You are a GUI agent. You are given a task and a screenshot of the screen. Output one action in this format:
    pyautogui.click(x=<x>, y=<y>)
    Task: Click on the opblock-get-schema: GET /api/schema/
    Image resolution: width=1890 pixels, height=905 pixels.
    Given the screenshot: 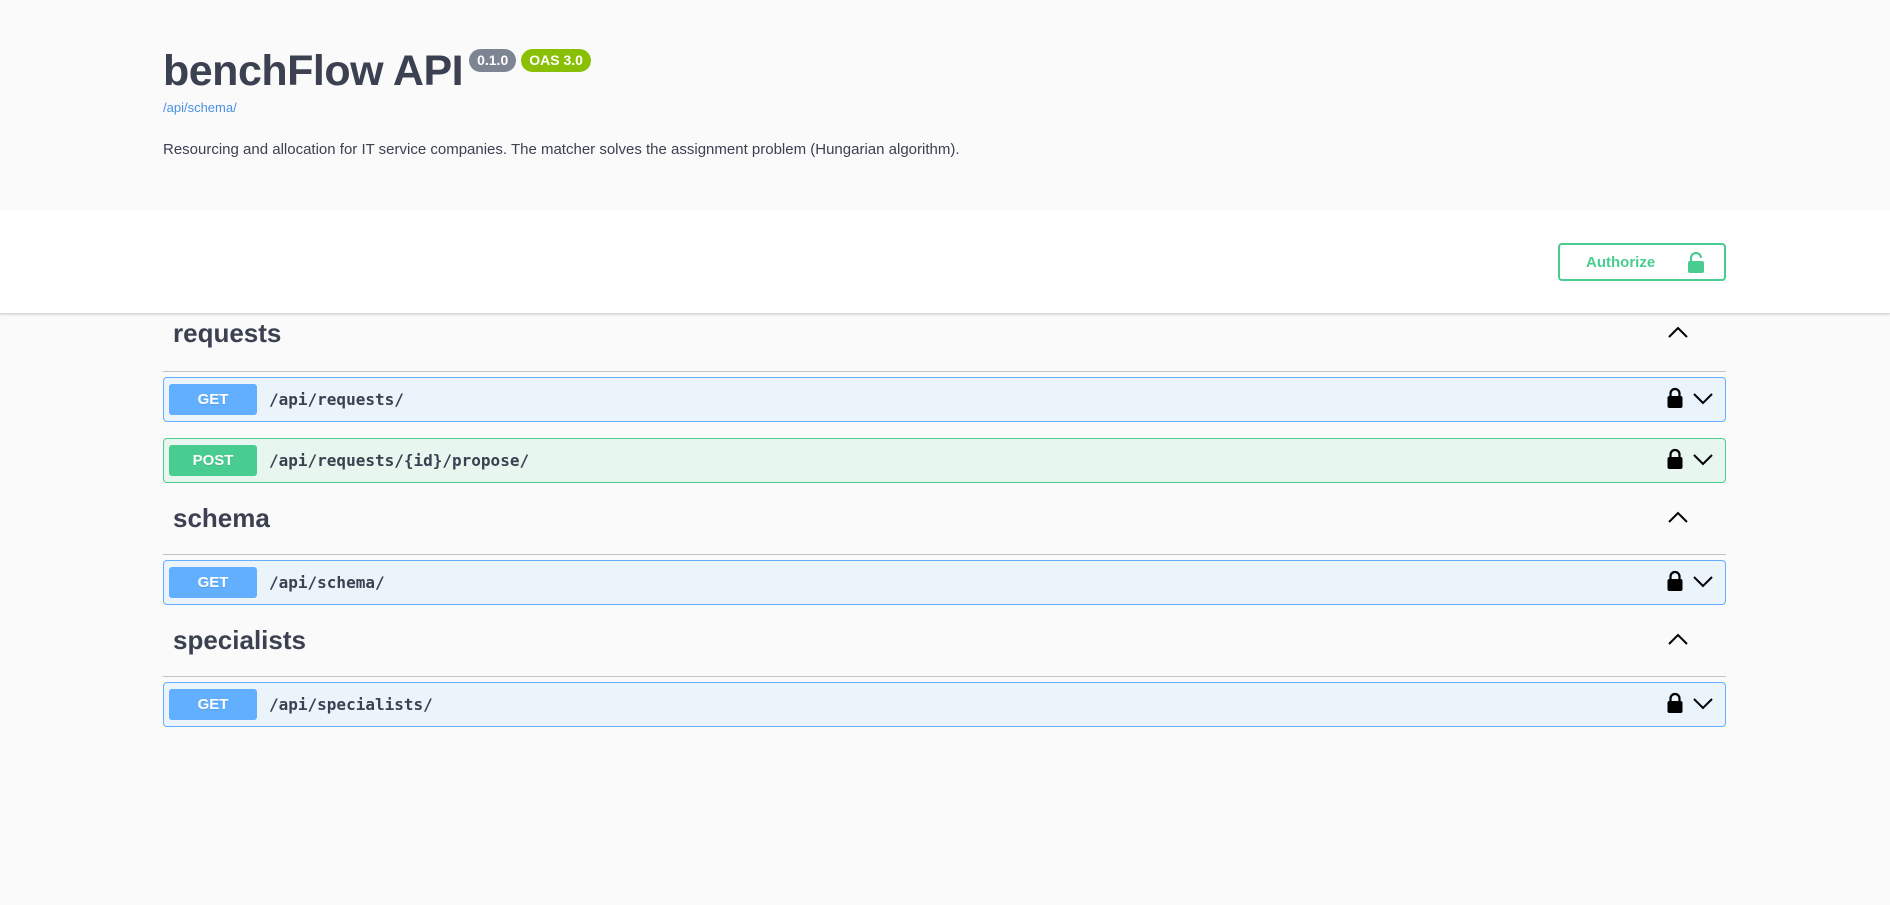 What is the action you would take?
    pyautogui.click(x=944, y=582)
    